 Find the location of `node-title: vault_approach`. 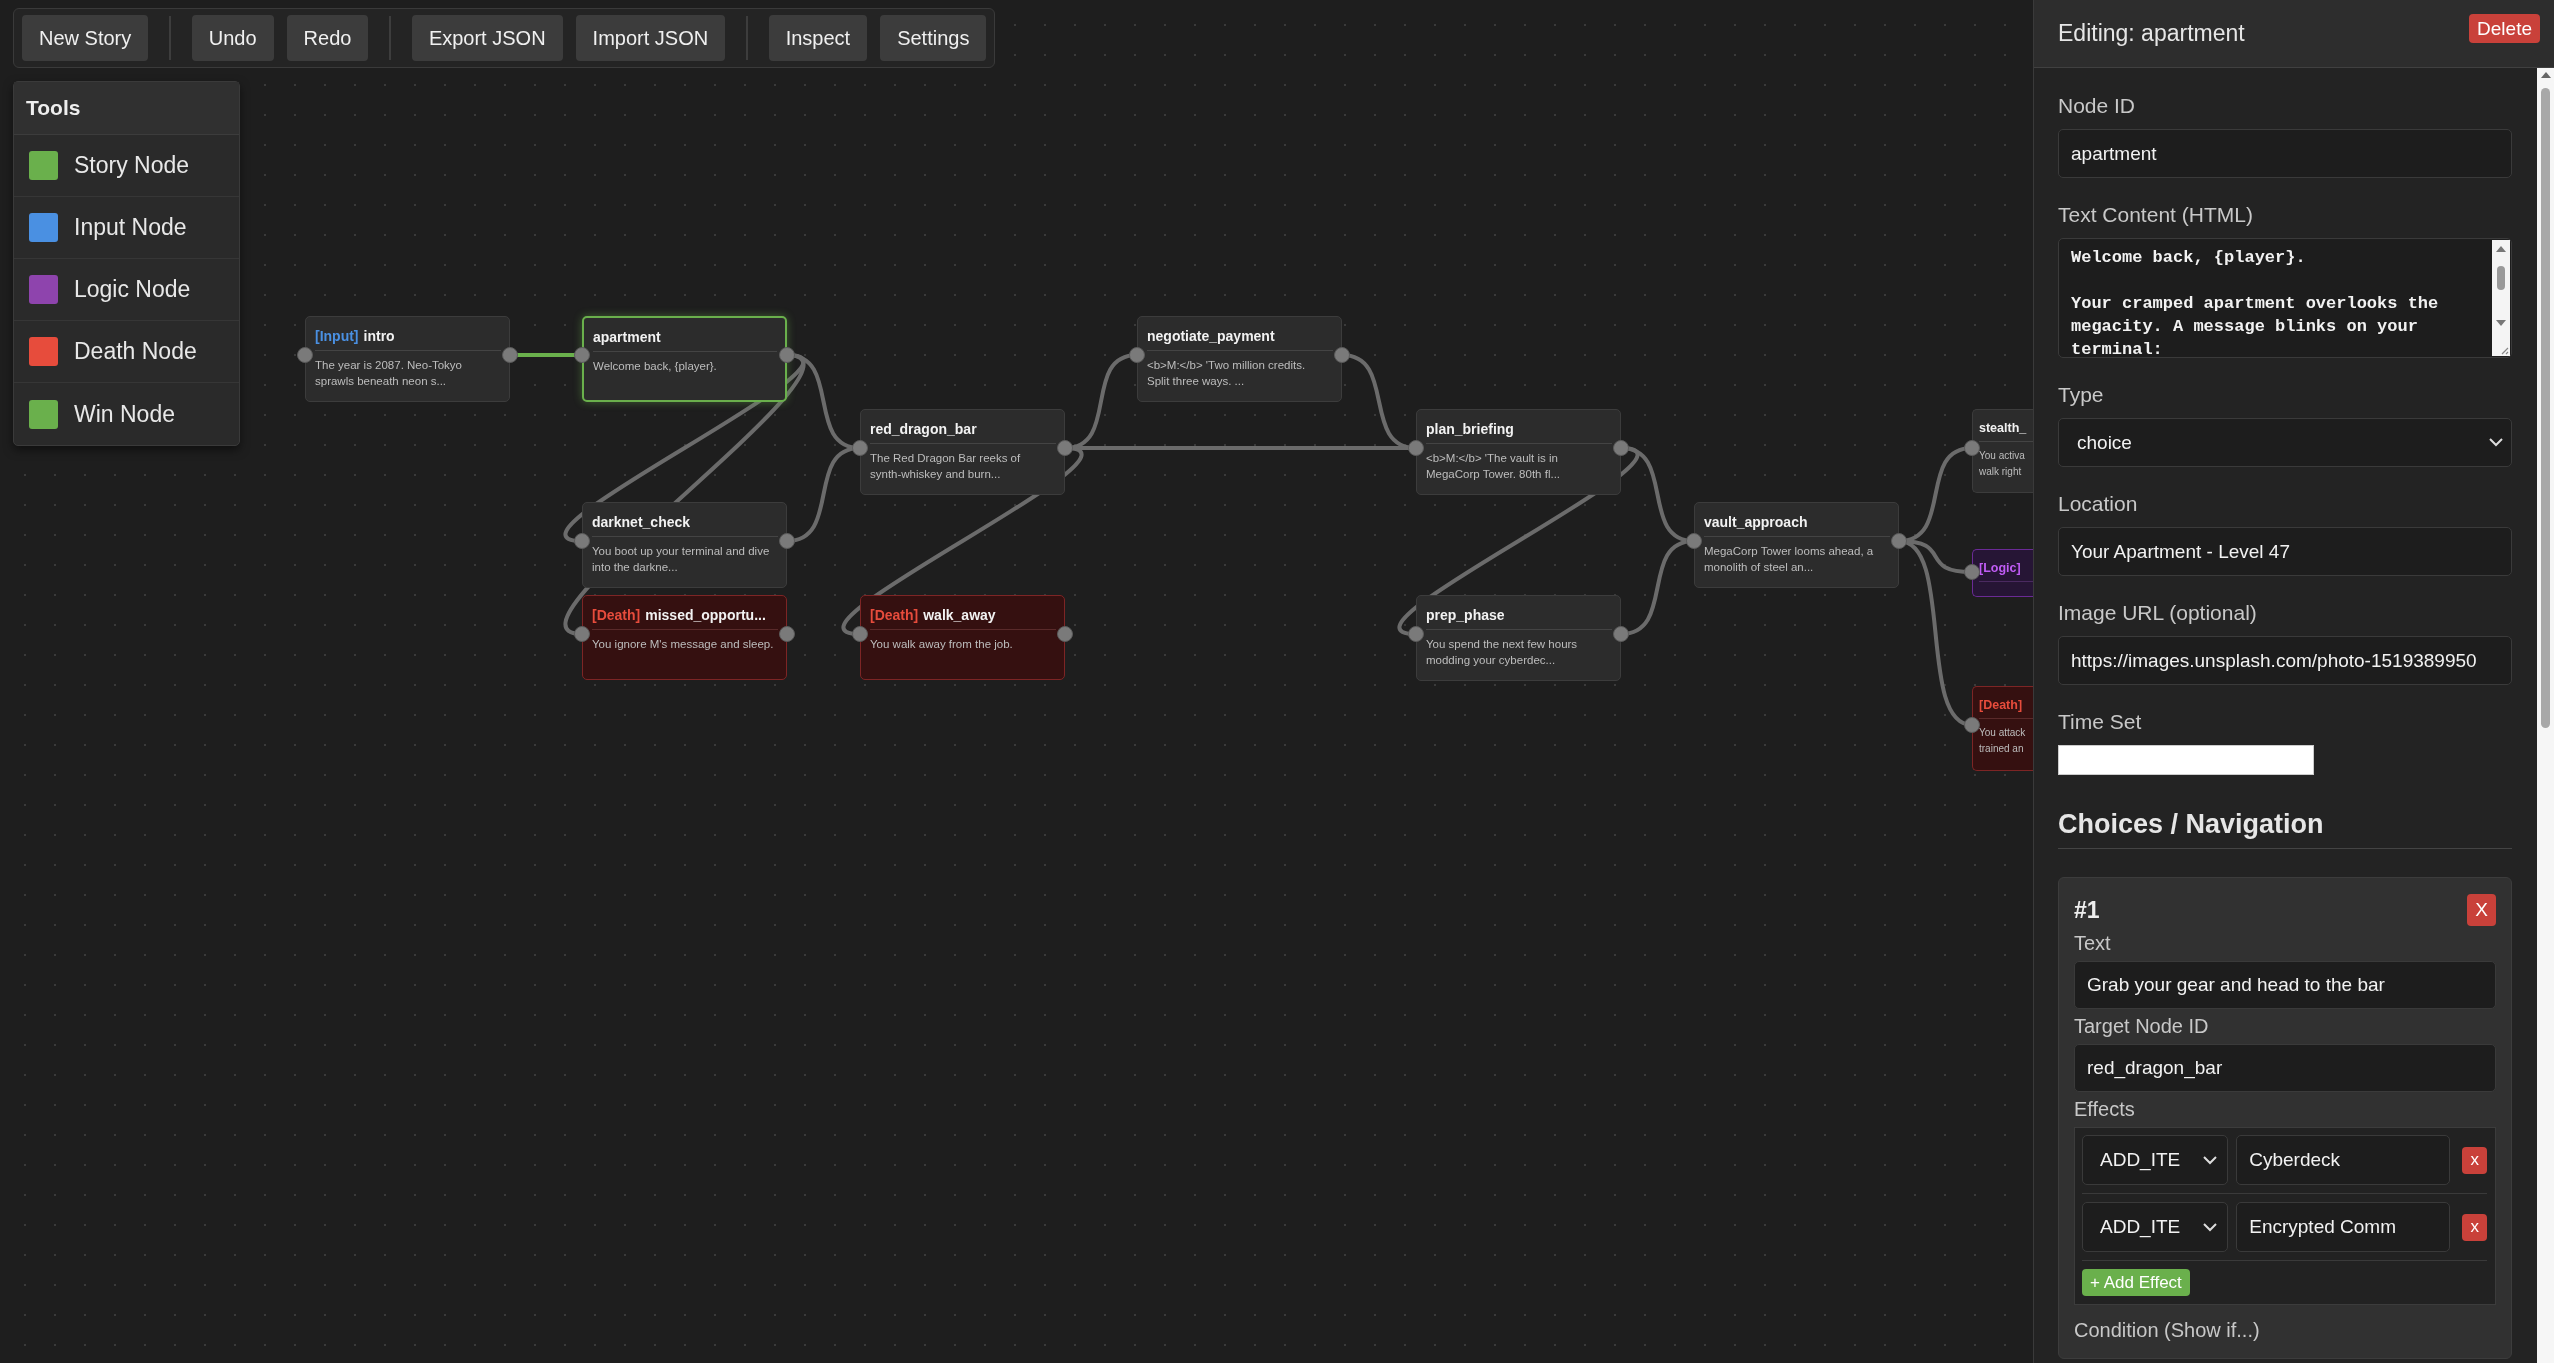

node-title: vault_approach is located at coordinates (1756, 522).